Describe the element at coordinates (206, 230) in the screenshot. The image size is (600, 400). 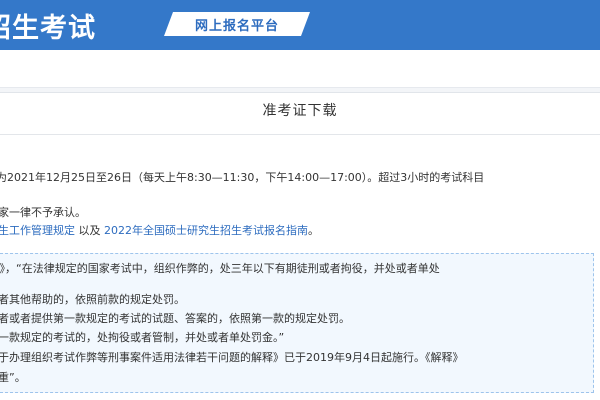
I see `registration-guide-link: 2022年全国硕士研究生招生考试报名指南` at that location.